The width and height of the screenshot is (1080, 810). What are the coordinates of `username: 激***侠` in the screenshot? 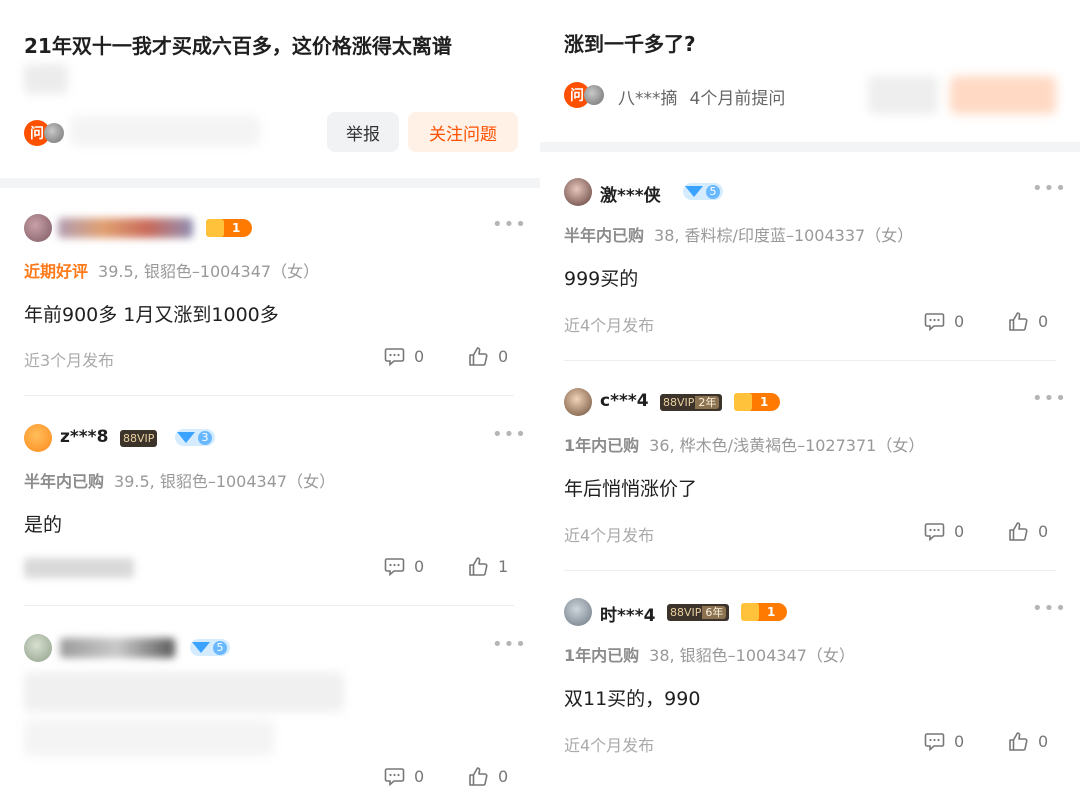 It's located at (630, 196).